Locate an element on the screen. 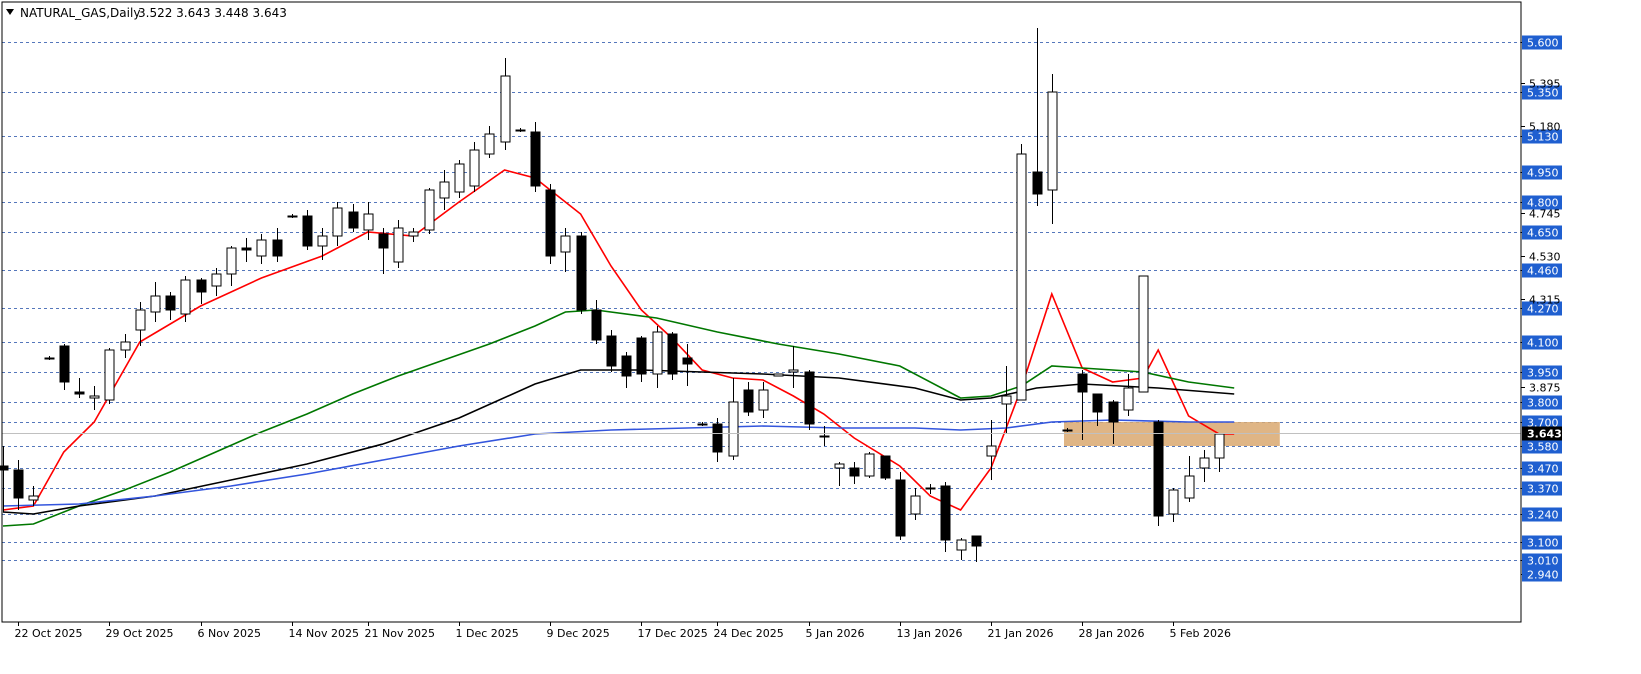 The width and height of the screenshot is (1641, 674). x-tick-label: 21 Nov 2025 is located at coordinates (400, 633).